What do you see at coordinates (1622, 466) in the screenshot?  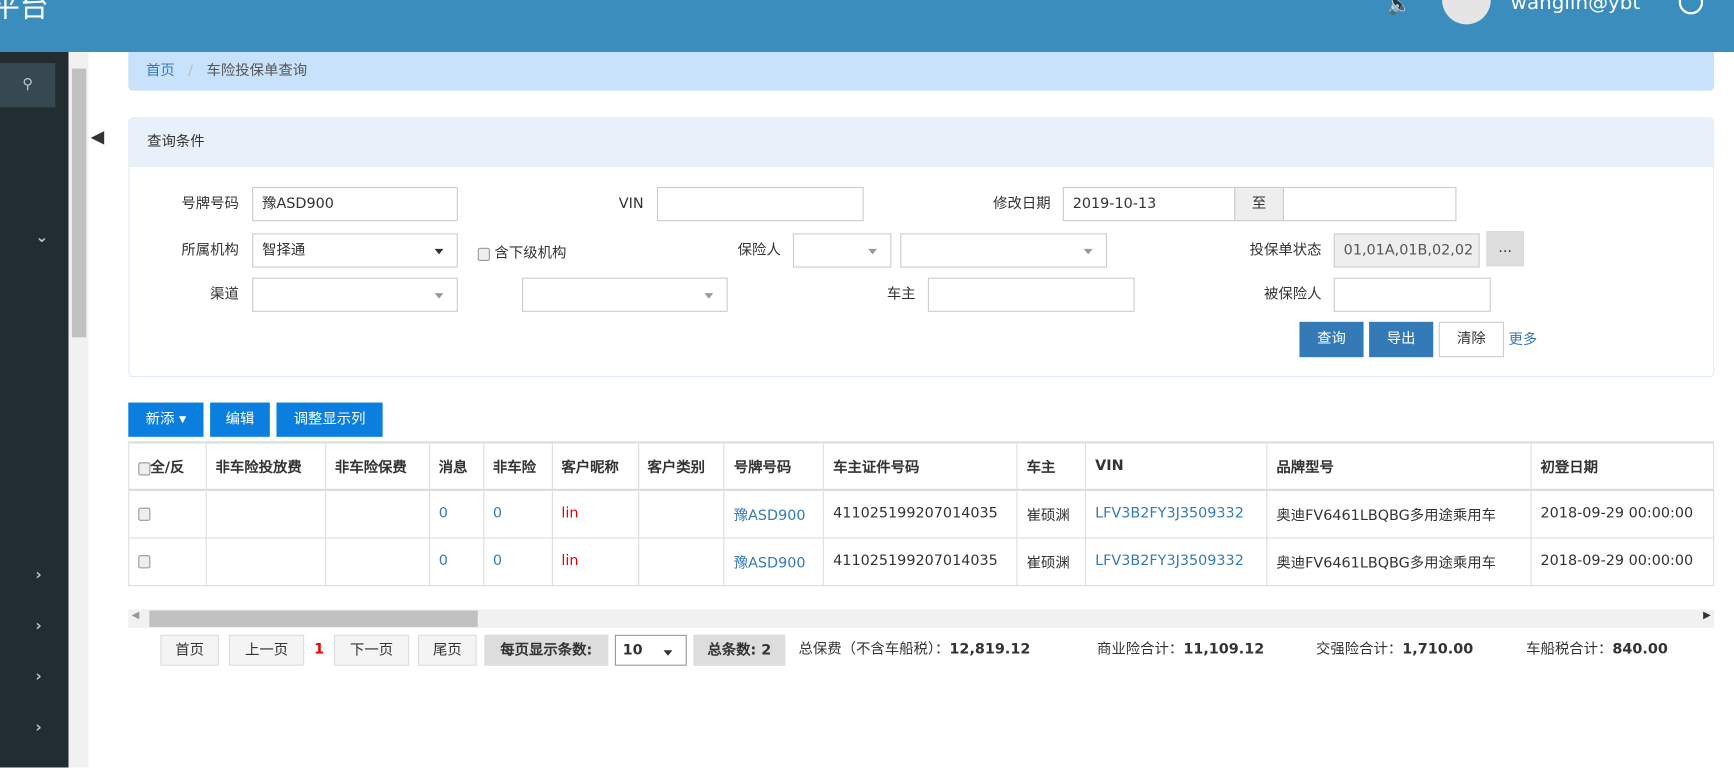 I see `col-header: 初登日期` at bounding box center [1622, 466].